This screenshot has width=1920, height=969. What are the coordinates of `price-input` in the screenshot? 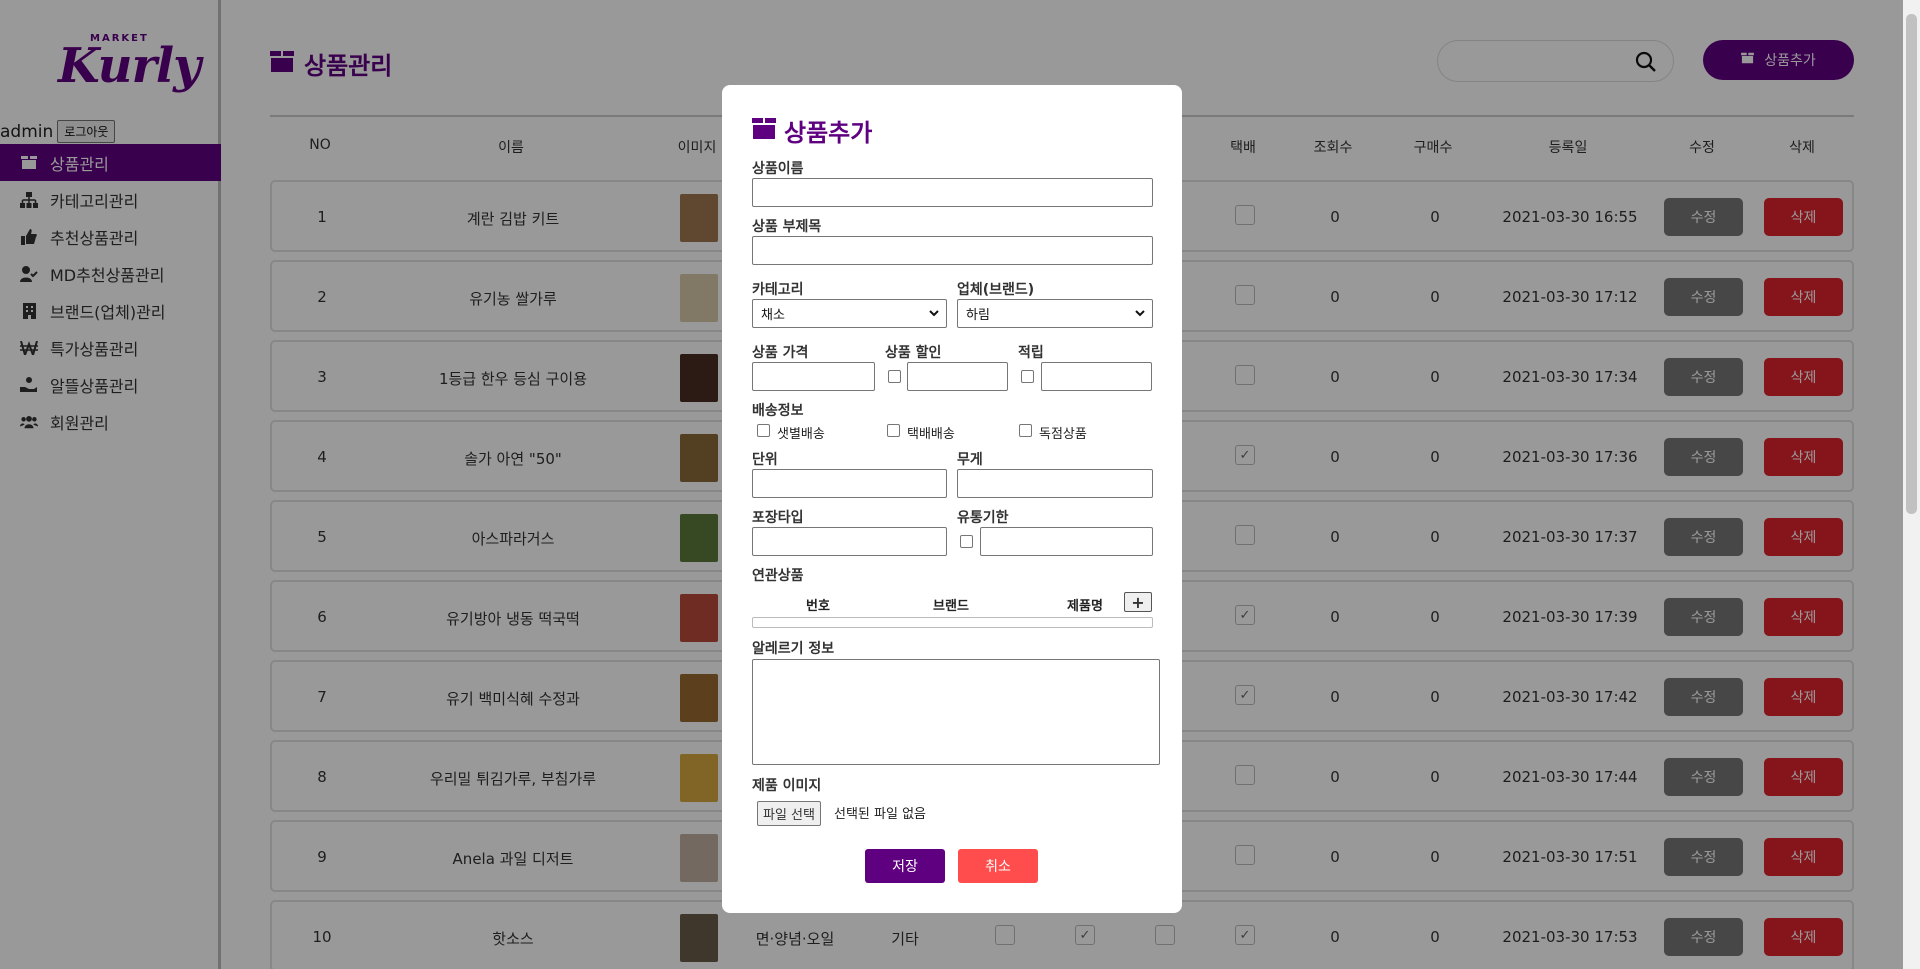 It's located at (813, 376).